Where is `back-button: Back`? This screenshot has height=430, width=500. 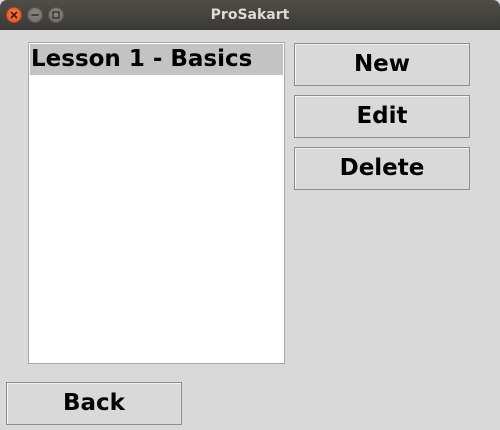
back-button: Back is located at coordinates (94, 403).